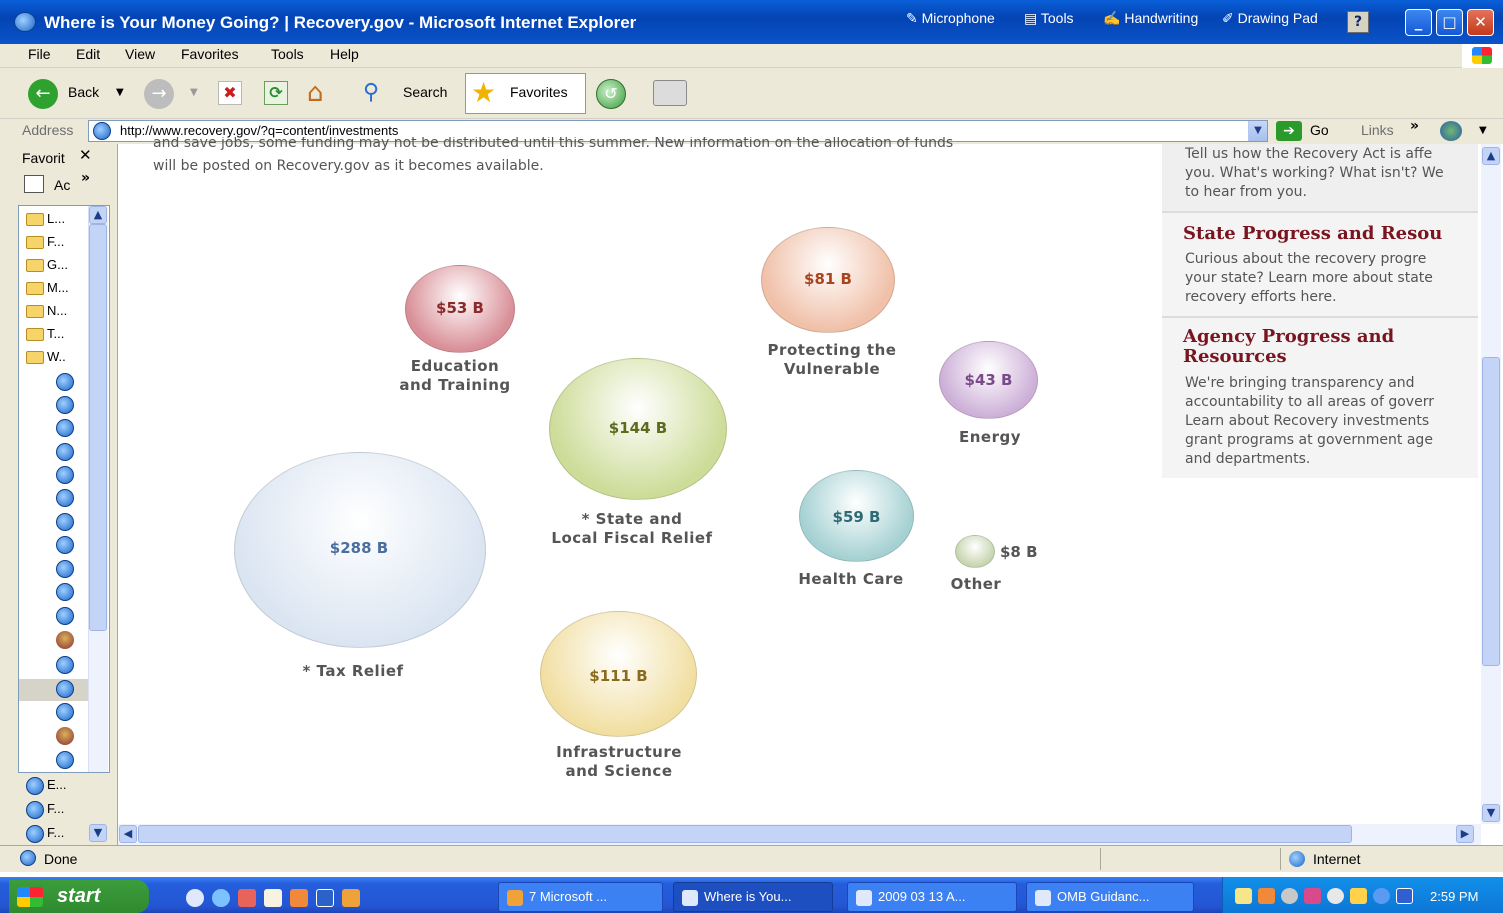  I want to click on ie-app-icon, so click(25, 22).